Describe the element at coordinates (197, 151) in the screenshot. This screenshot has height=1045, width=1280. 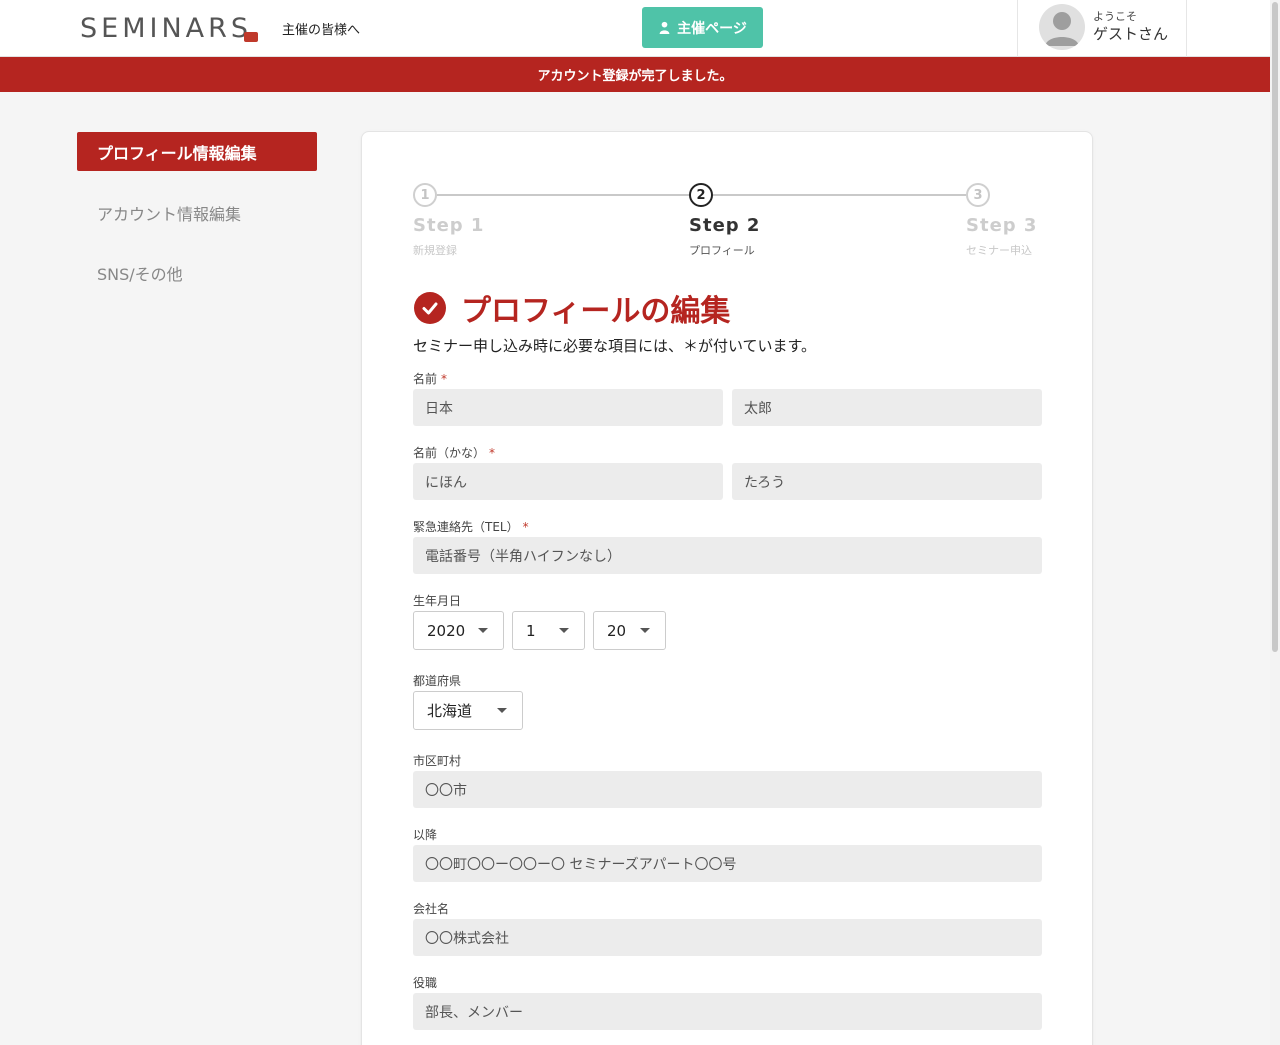
I see `sidebar-item-profile: プロフィール情報編集` at that location.